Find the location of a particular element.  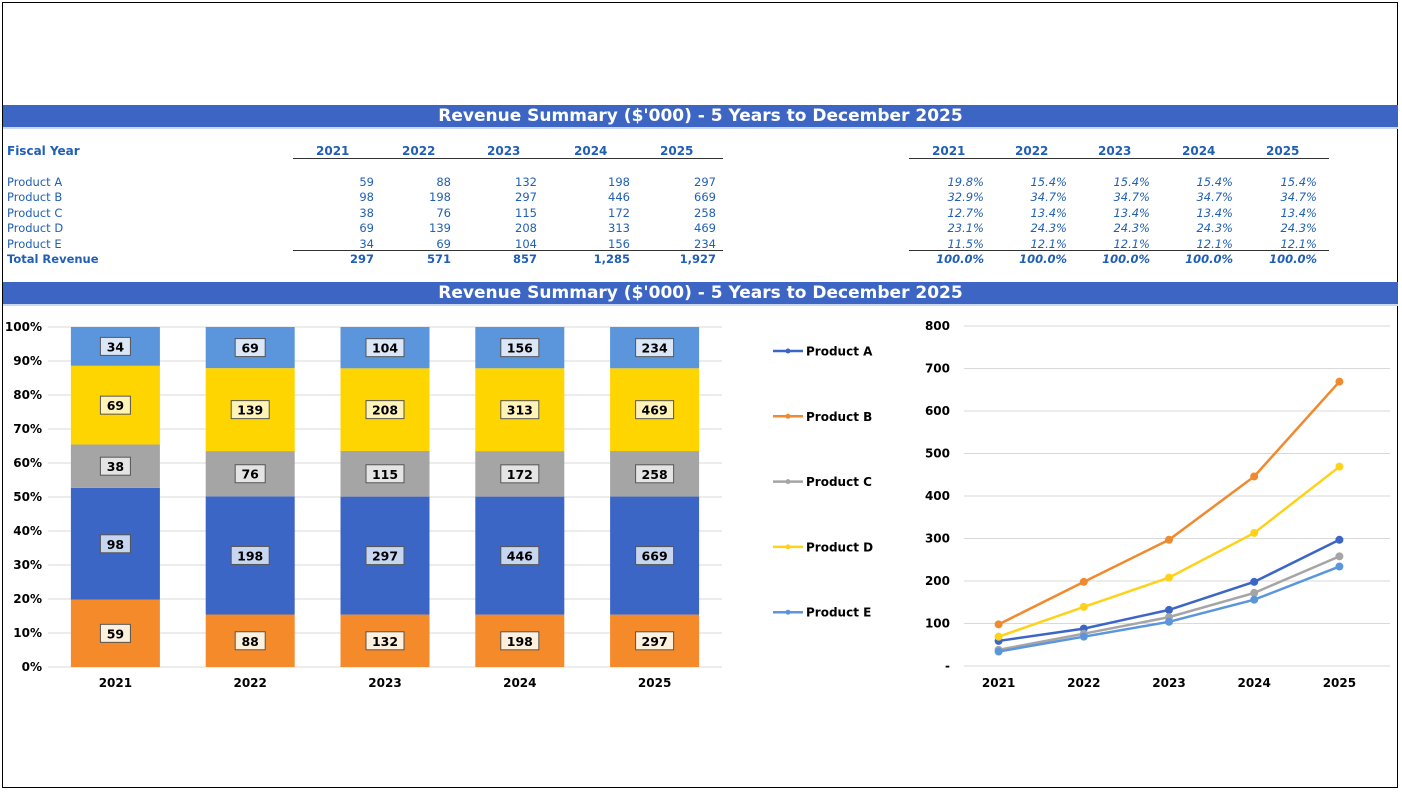

value-cell: 76 is located at coordinates (443, 213).